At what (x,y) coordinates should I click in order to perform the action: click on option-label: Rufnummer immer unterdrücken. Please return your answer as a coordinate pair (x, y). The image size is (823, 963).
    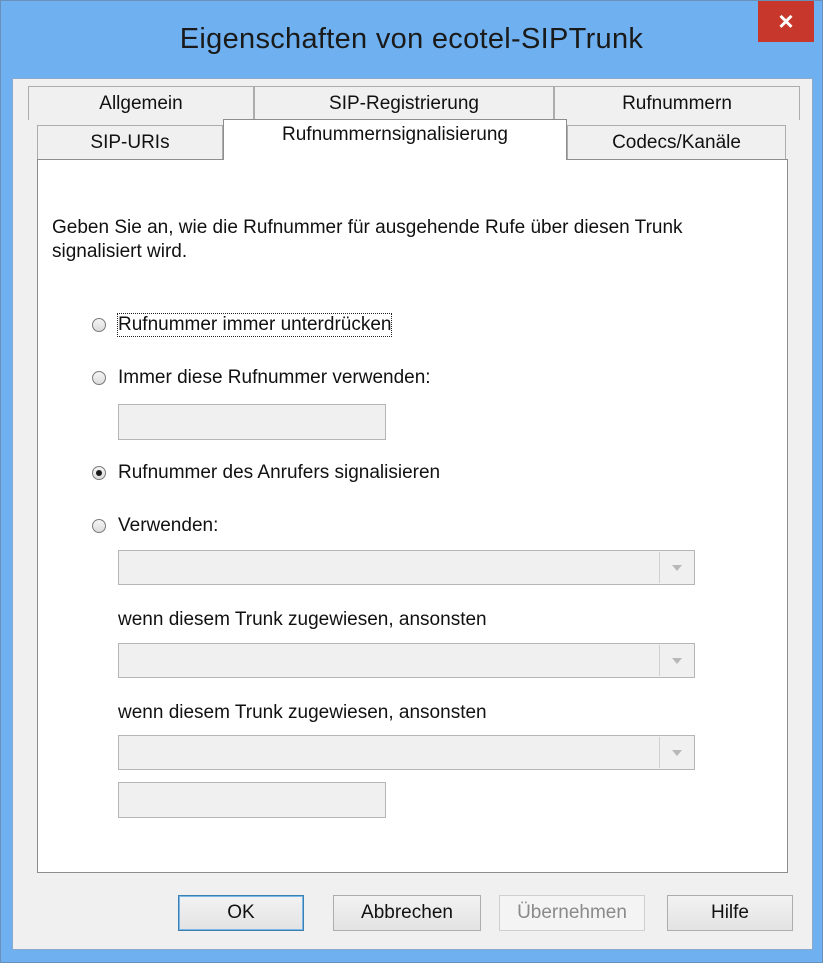
    Looking at the image, I should click on (254, 325).